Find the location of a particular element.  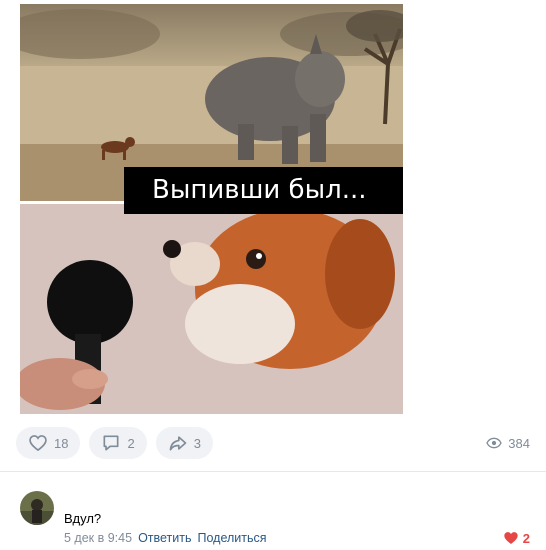

post-actions: 18 2 3 is located at coordinates (114, 443).